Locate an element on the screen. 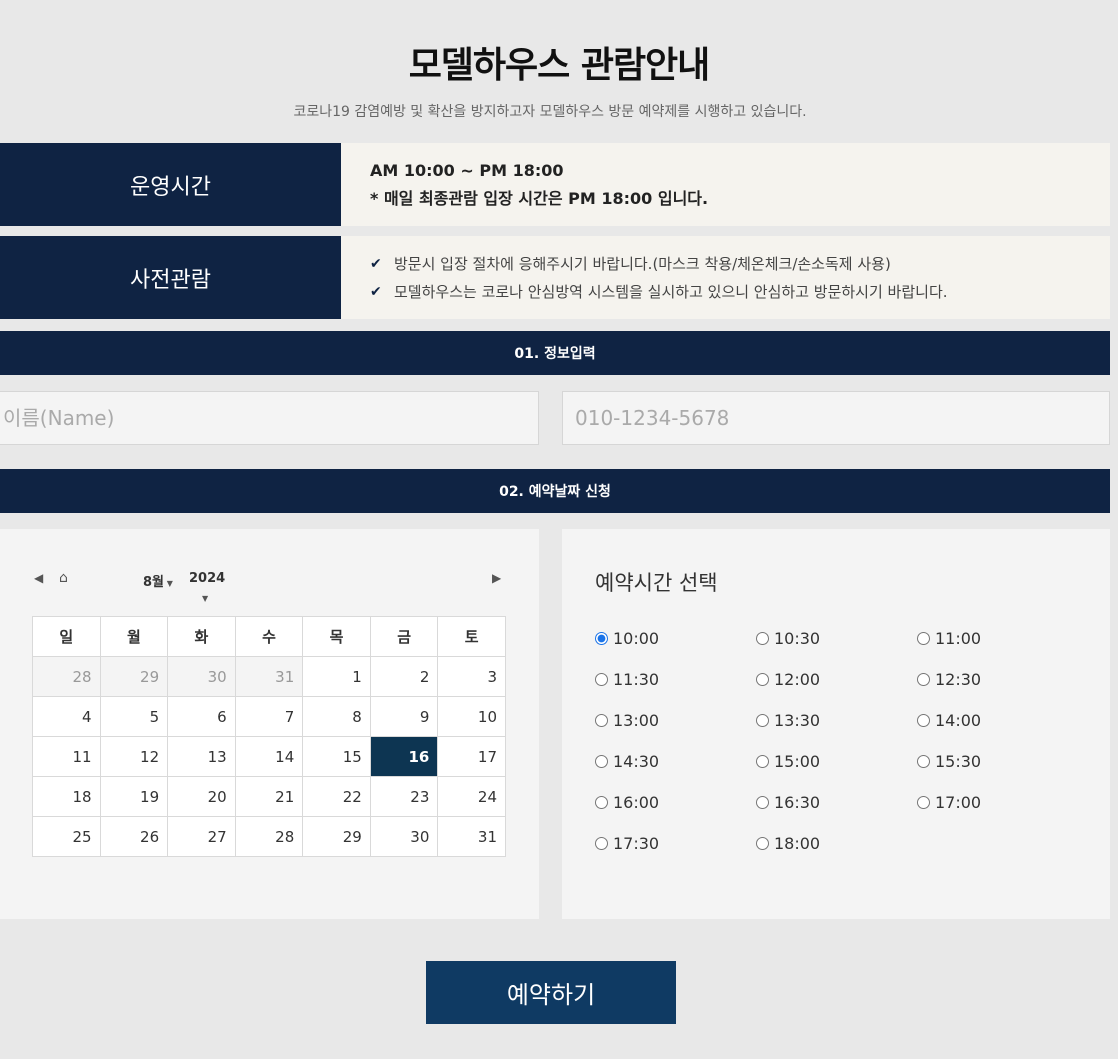 This screenshot has height=1059, width=1118. hours-line: AM 10:00 ~ PM 18:00 is located at coordinates (467, 170).